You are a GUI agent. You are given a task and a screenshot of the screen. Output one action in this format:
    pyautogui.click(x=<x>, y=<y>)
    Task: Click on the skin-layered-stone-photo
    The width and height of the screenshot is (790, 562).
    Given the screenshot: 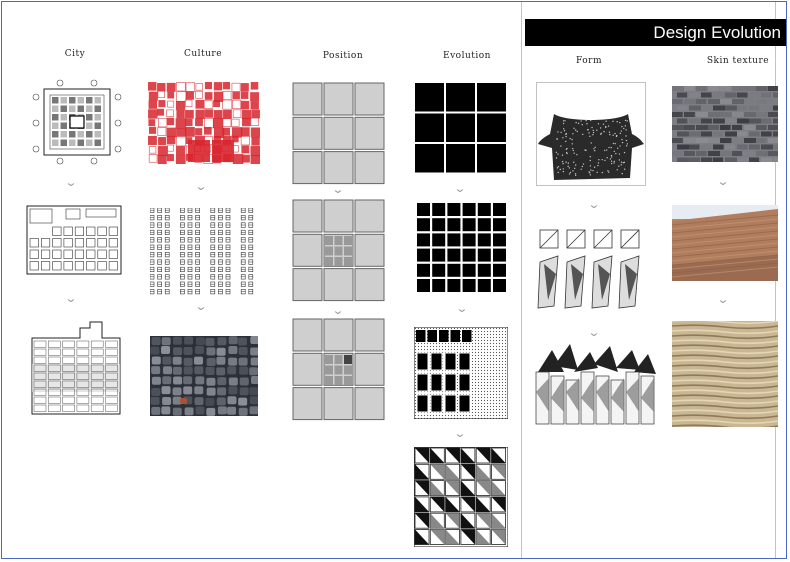 What is the action you would take?
    pyautogui.click(x=725, y=374)
    